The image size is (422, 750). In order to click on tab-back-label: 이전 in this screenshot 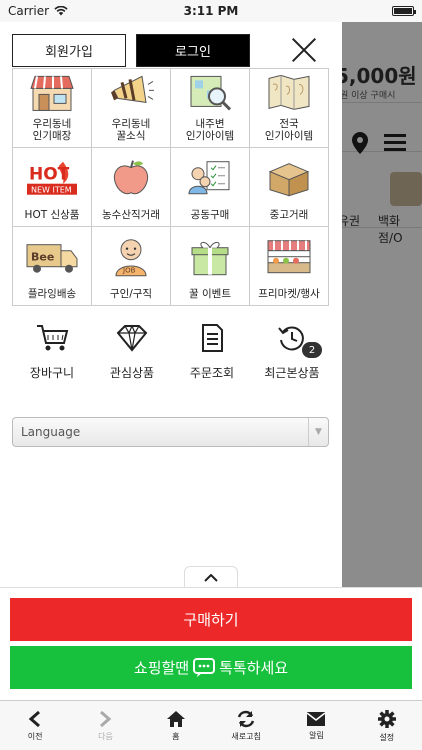, I will do `click(35, 736)`.